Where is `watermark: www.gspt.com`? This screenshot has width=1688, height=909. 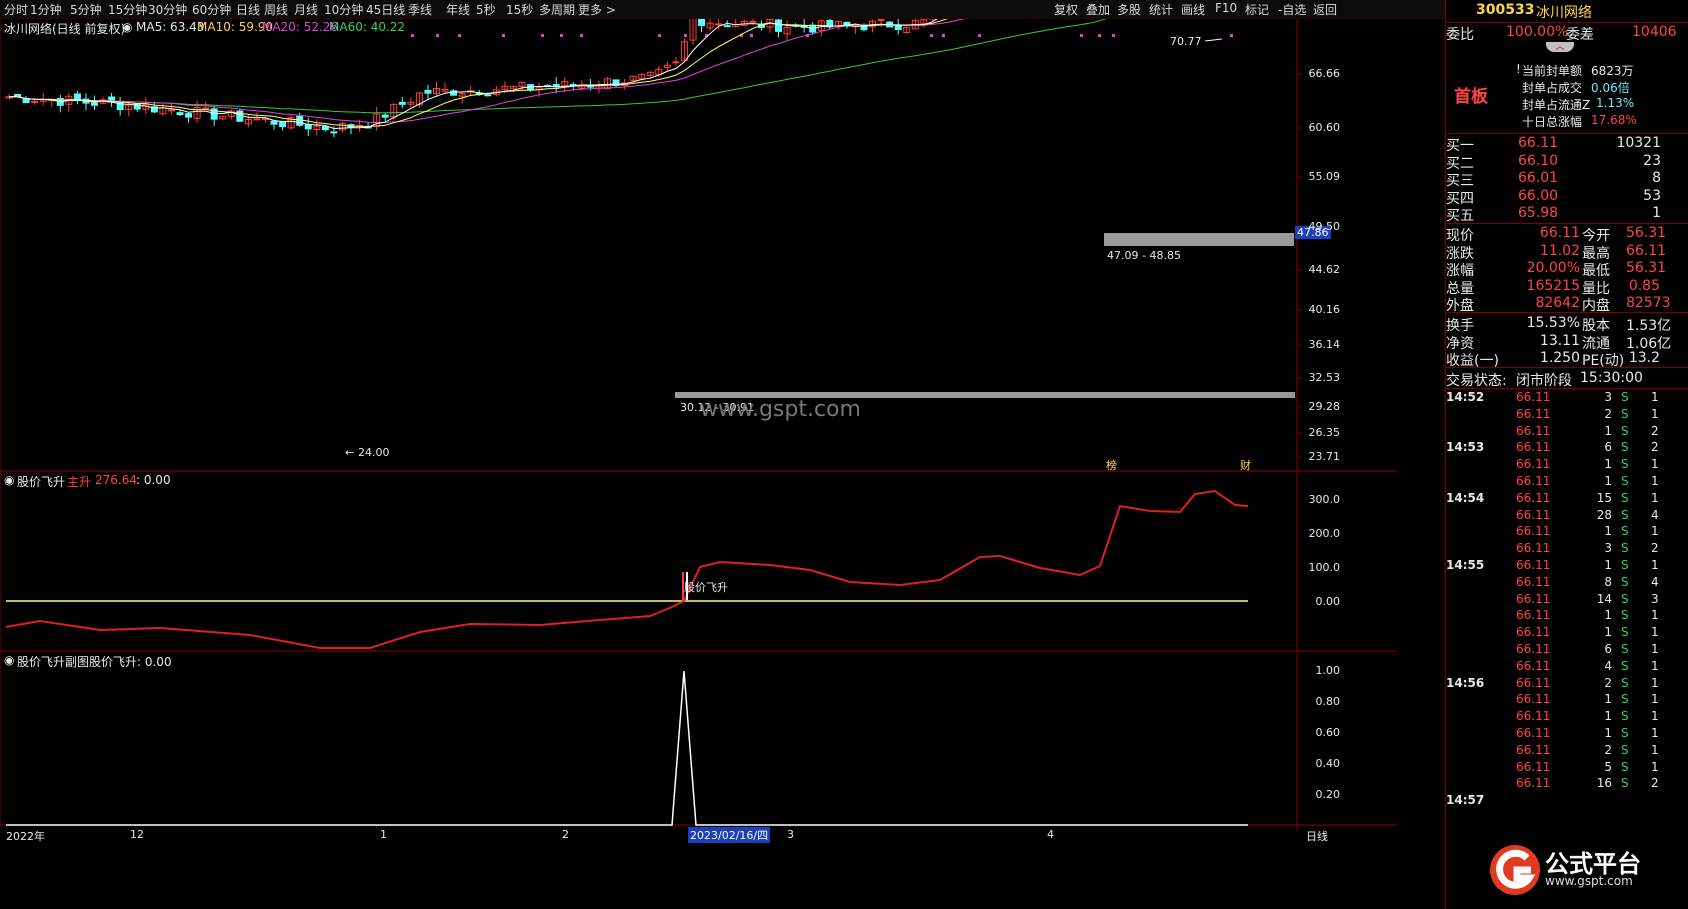 watermark: www.gspt.com is located at coordinates (780, 409).